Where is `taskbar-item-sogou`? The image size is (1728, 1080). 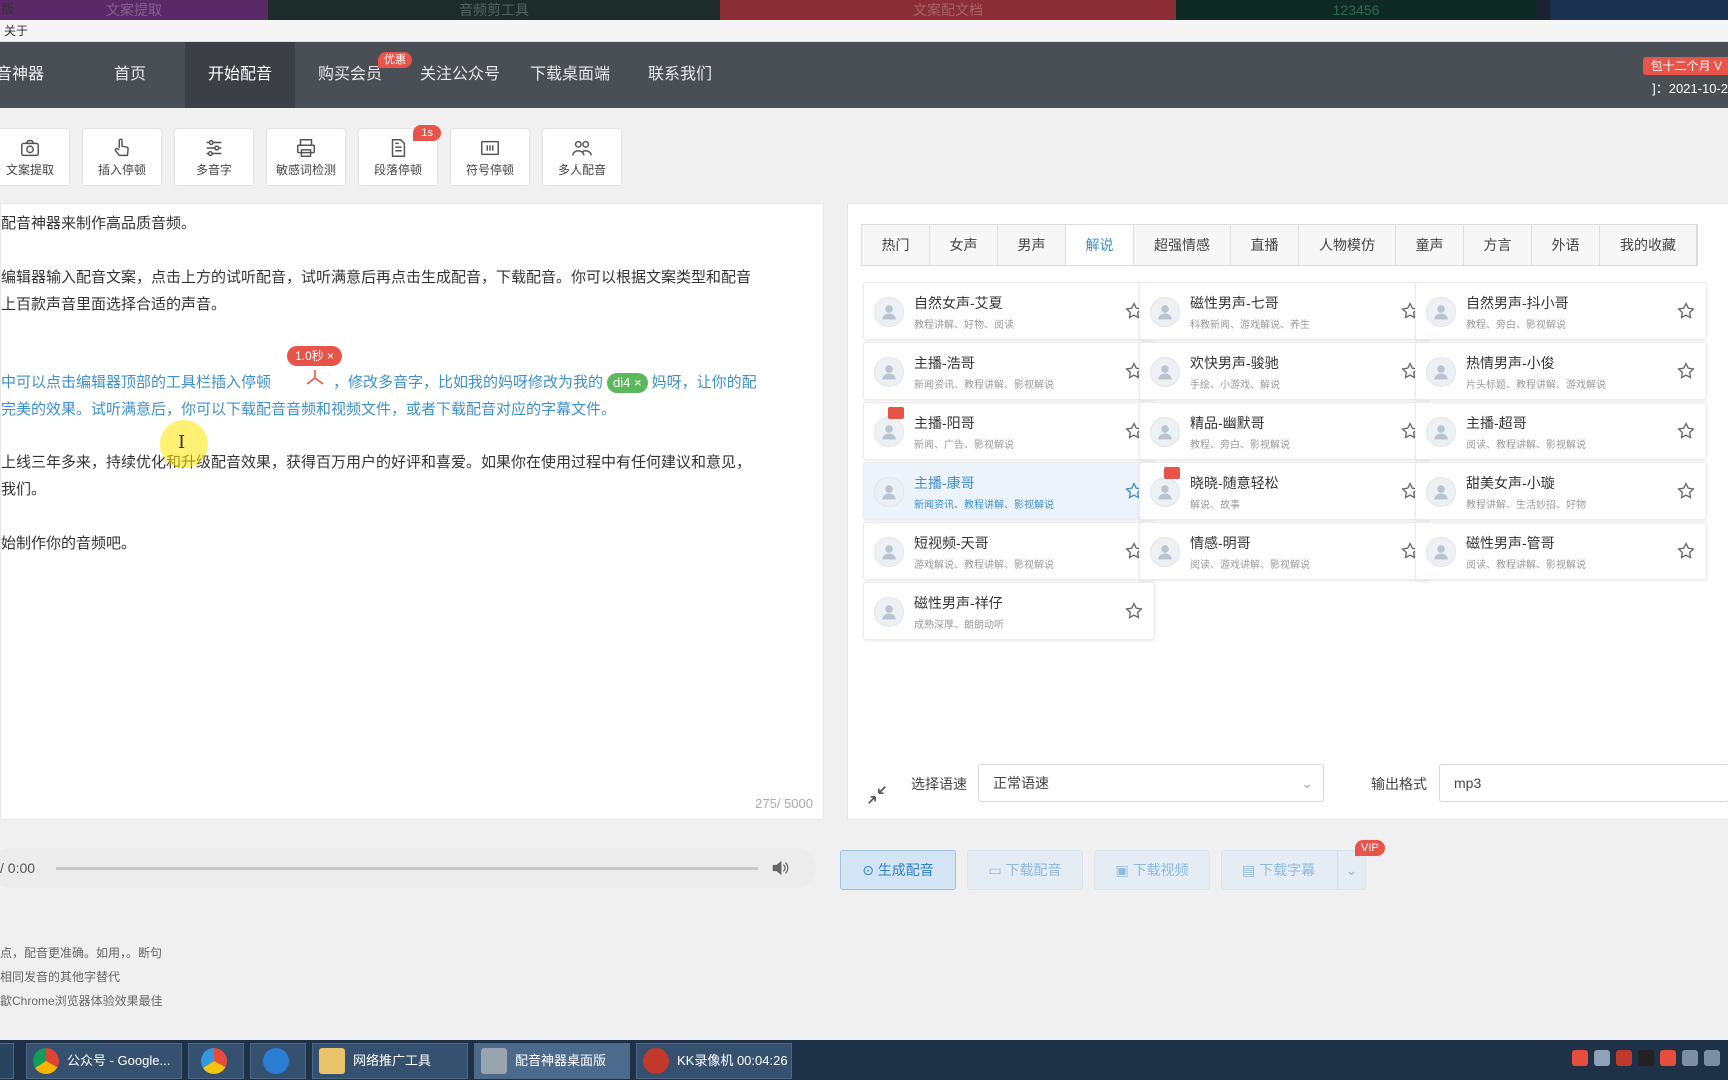 taskbar-item-sogou is located at coordinates (278, 1061).